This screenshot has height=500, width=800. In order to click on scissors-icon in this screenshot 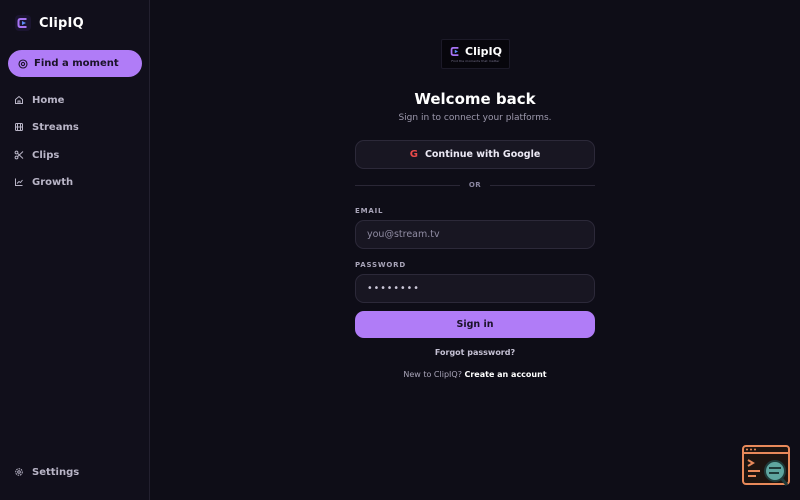, I will do `click(19, 155)`.